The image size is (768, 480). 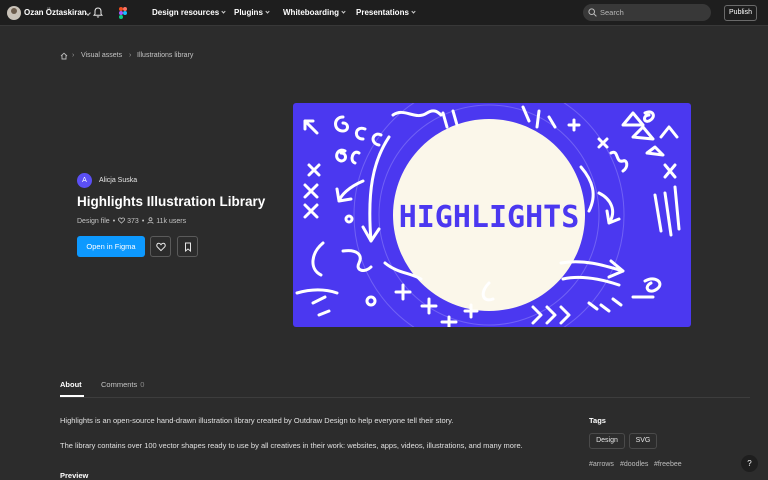 I want to click on preview-heading: Preview, so click(x=74, y=475).